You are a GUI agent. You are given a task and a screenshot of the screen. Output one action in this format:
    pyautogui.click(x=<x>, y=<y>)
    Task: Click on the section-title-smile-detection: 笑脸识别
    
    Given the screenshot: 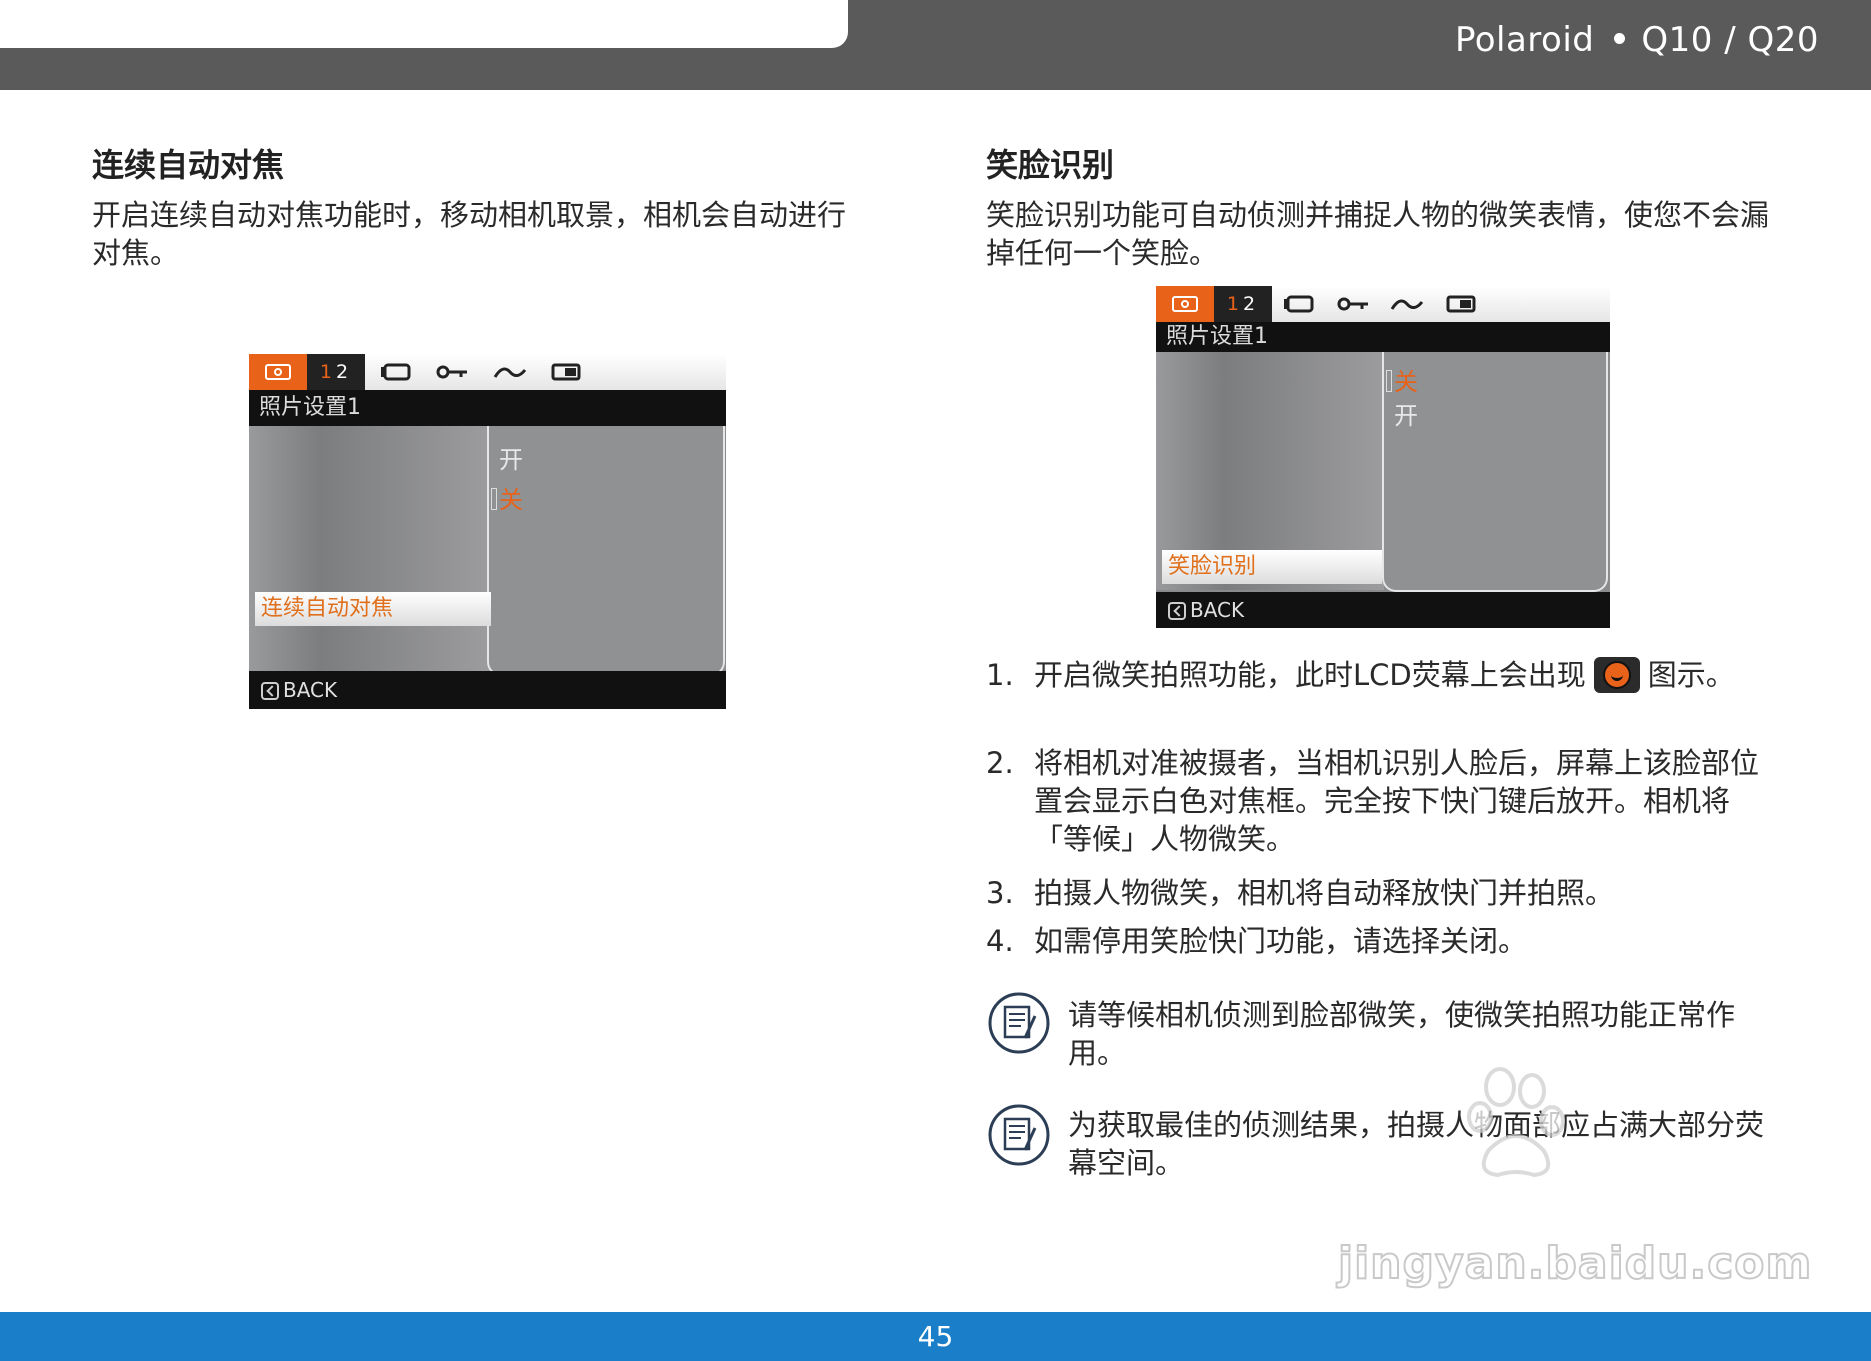 What is the action you would take?
    pyautogui.click(x=1050, y=165)
    